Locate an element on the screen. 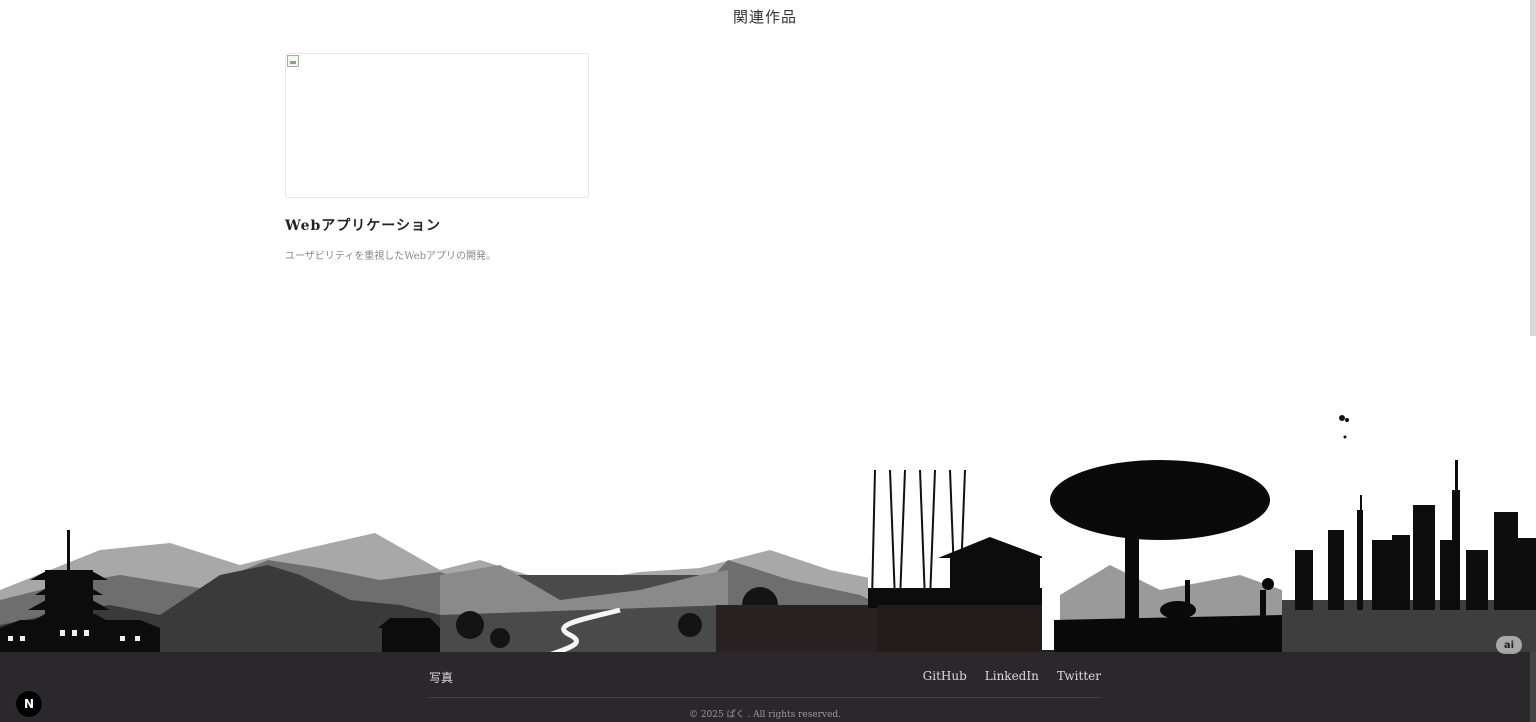 The height and width of the screenshot is (722, 1536). nextjs-dev-indicator-icon: N is located at coordinates (29, 704).